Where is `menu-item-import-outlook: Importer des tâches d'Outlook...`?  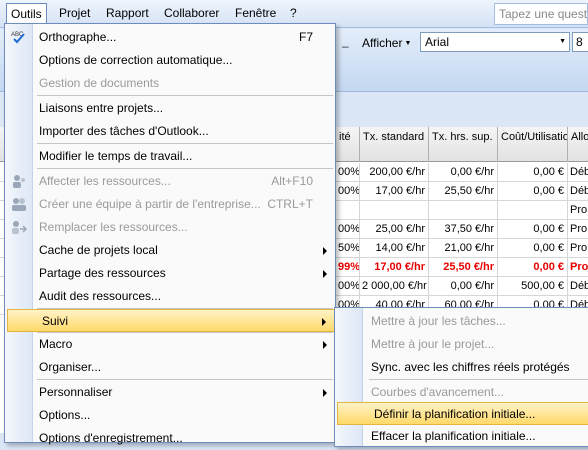
menu-item-import-outlook: Importer des tâches d'Outlook... is located at coordinates (170, 131).